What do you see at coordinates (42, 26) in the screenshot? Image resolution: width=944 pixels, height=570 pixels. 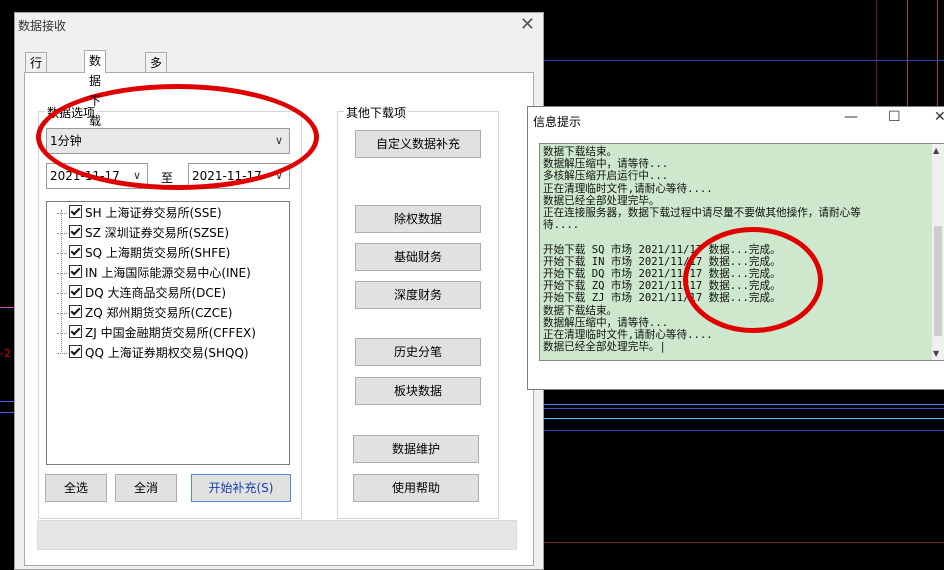 I see `dialog-title: 数据接收` at bounding box center [42, 26].